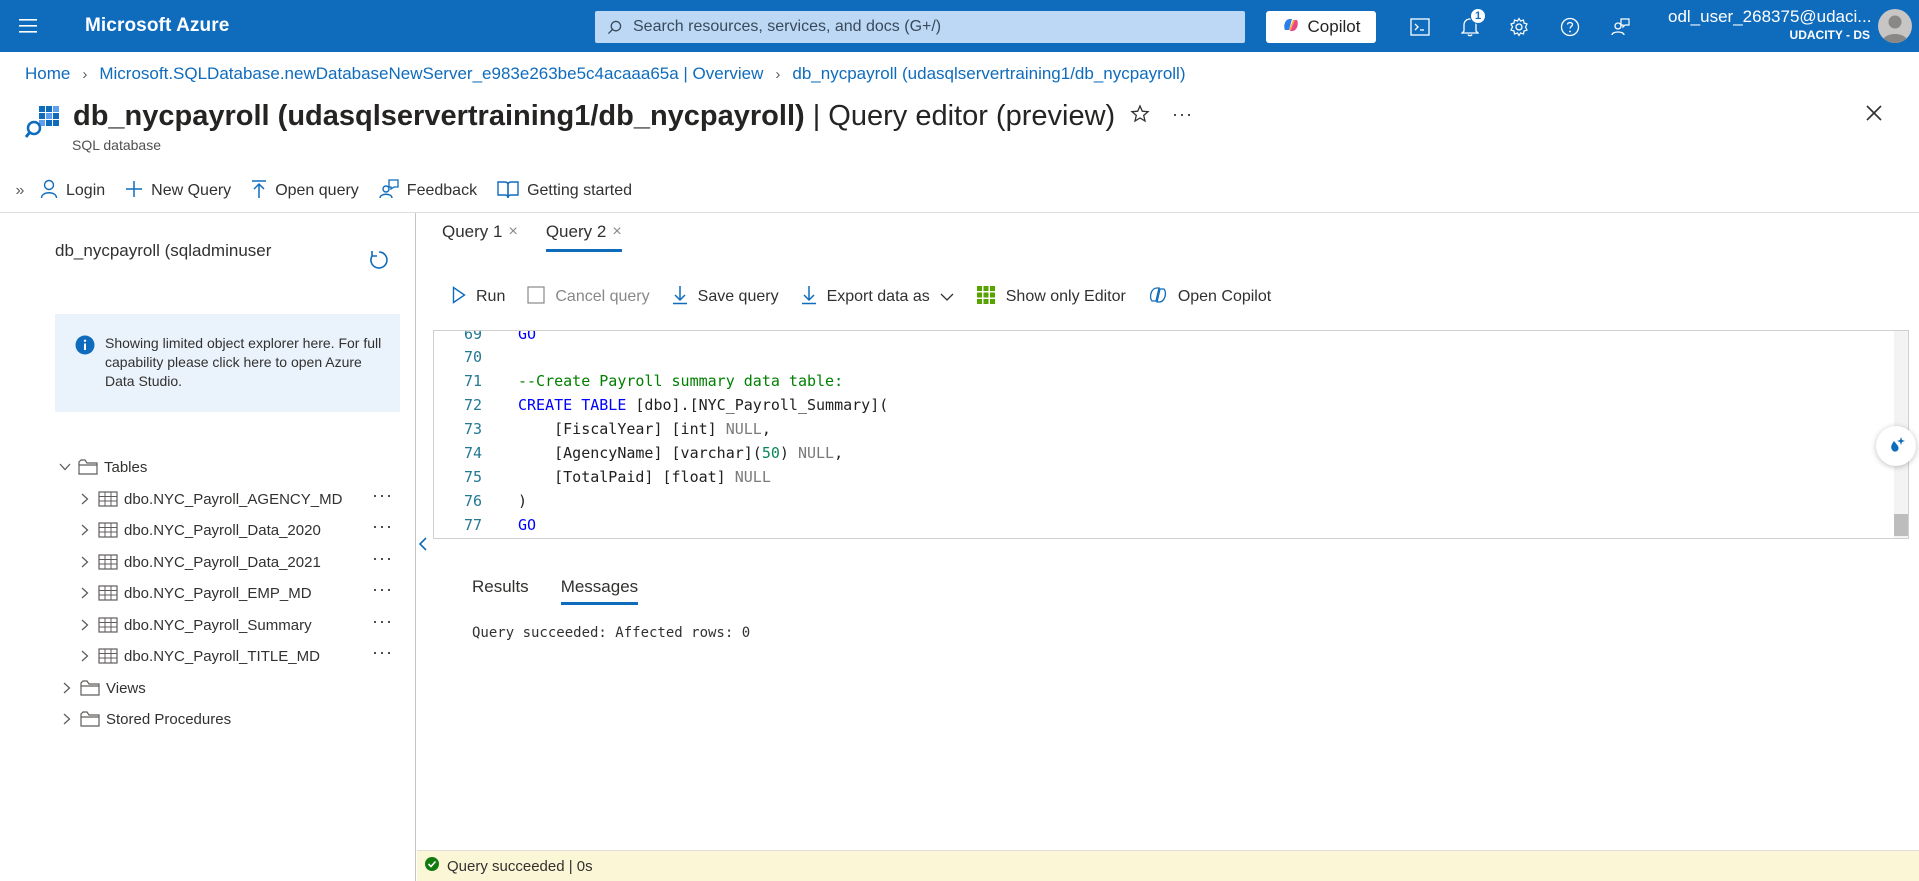  Describe the element at coordinates (1209, 297) in the screenshot. I see `open-copilot-button: Open Copilot` at that location.